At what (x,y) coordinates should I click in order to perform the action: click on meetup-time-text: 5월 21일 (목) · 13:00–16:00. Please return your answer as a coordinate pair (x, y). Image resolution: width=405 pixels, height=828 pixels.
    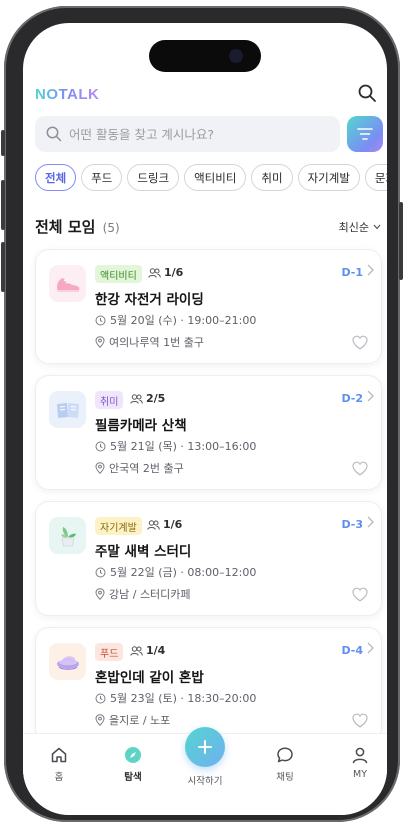
    Looking at the image, I should click on (183, 446).